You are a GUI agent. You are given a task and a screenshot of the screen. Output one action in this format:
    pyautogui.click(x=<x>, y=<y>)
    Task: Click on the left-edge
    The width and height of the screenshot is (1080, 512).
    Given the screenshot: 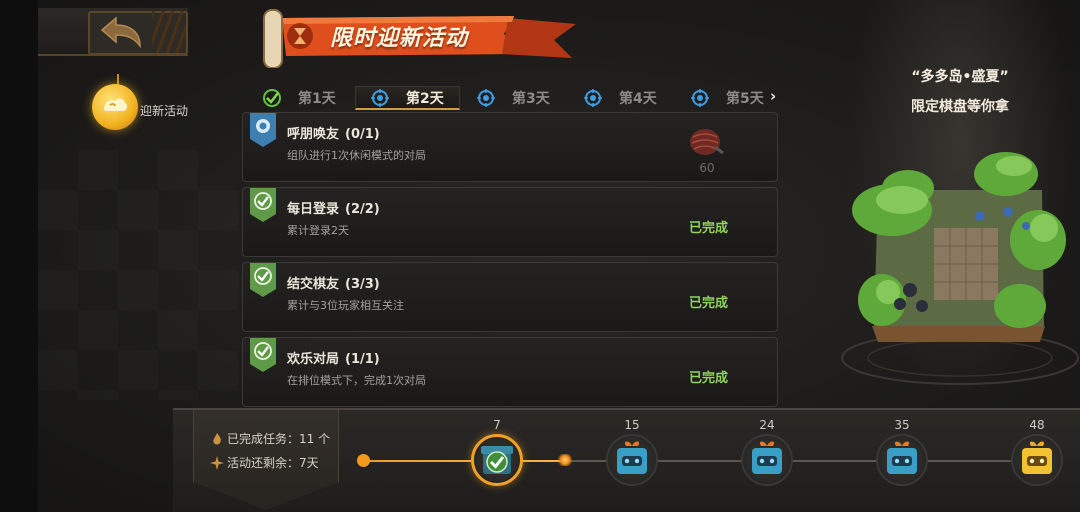 What is the action you would take?
    pyautogui.click(x=19, y=256)
    